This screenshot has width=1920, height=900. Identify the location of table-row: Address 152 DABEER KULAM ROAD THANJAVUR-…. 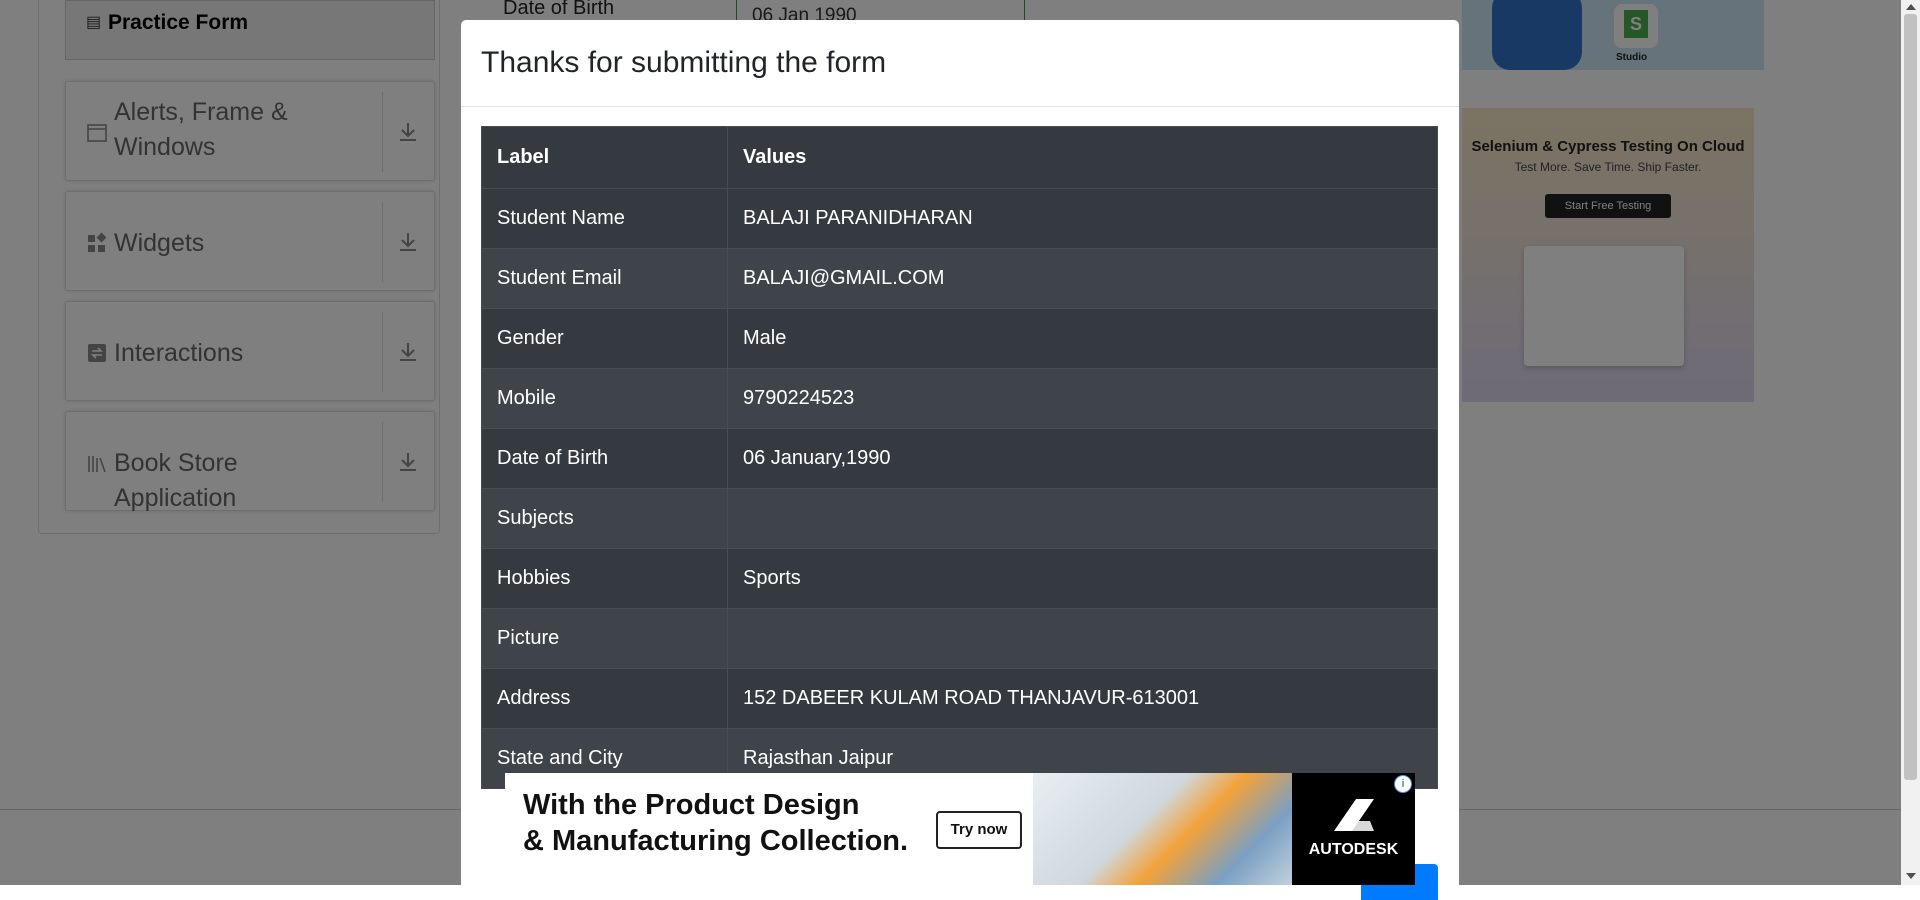
(959, 698).